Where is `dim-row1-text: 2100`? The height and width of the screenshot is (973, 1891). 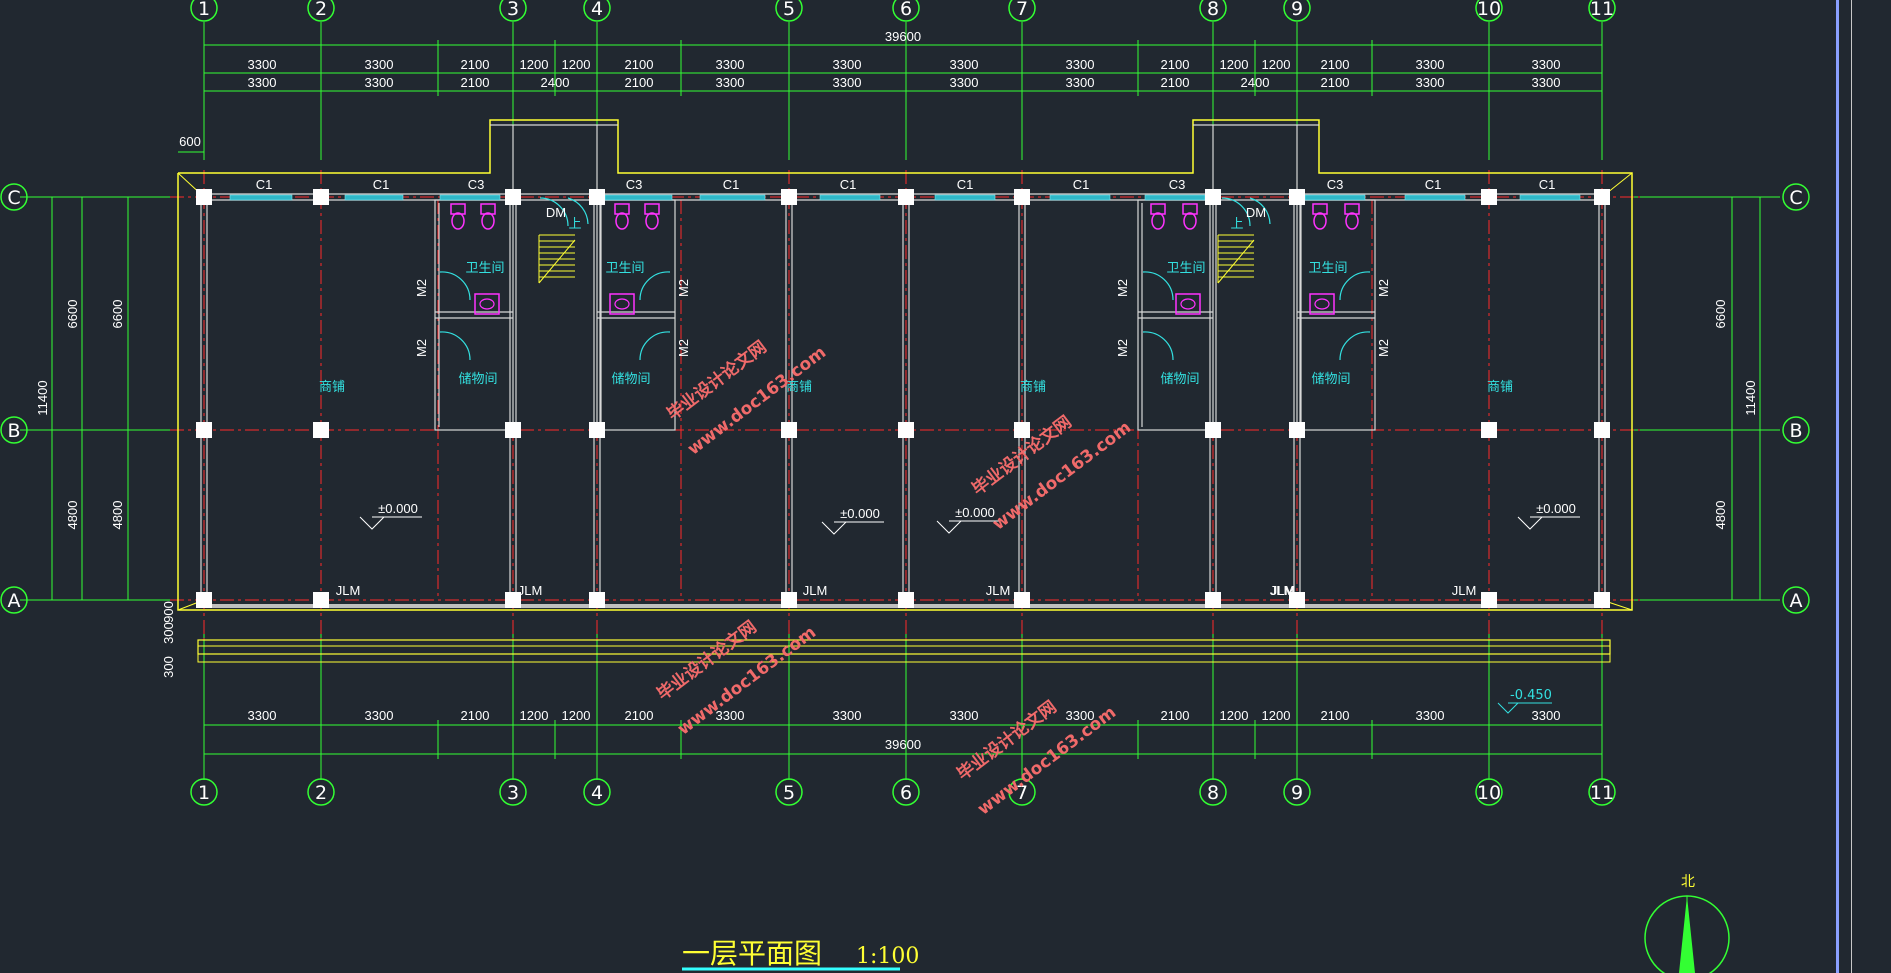 dim-row1-text: 2100 is located at coordinates (475, 64).